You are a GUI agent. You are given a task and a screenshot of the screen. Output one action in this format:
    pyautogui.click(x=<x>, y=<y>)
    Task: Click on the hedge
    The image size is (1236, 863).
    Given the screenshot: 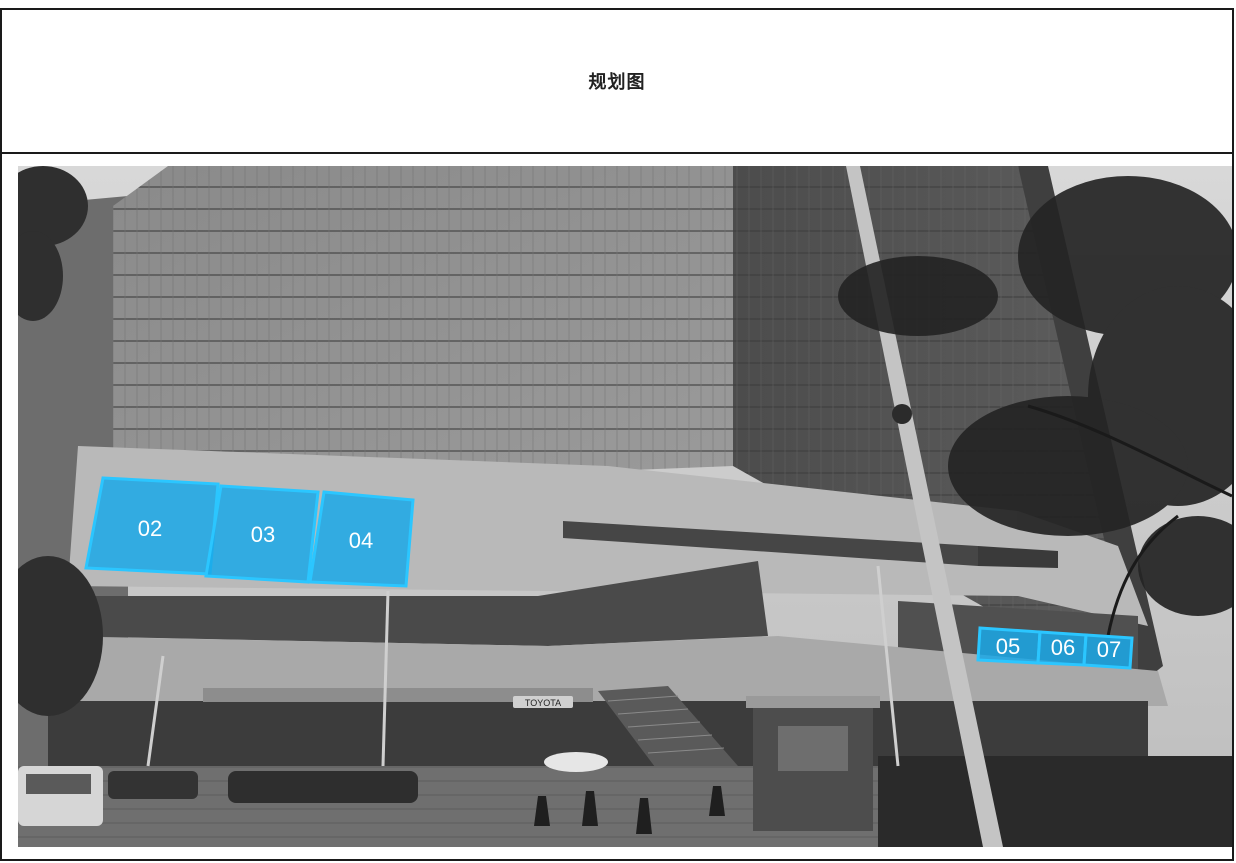 What is the action you would take?
    pyautogui.click(x=323, y=787)
    